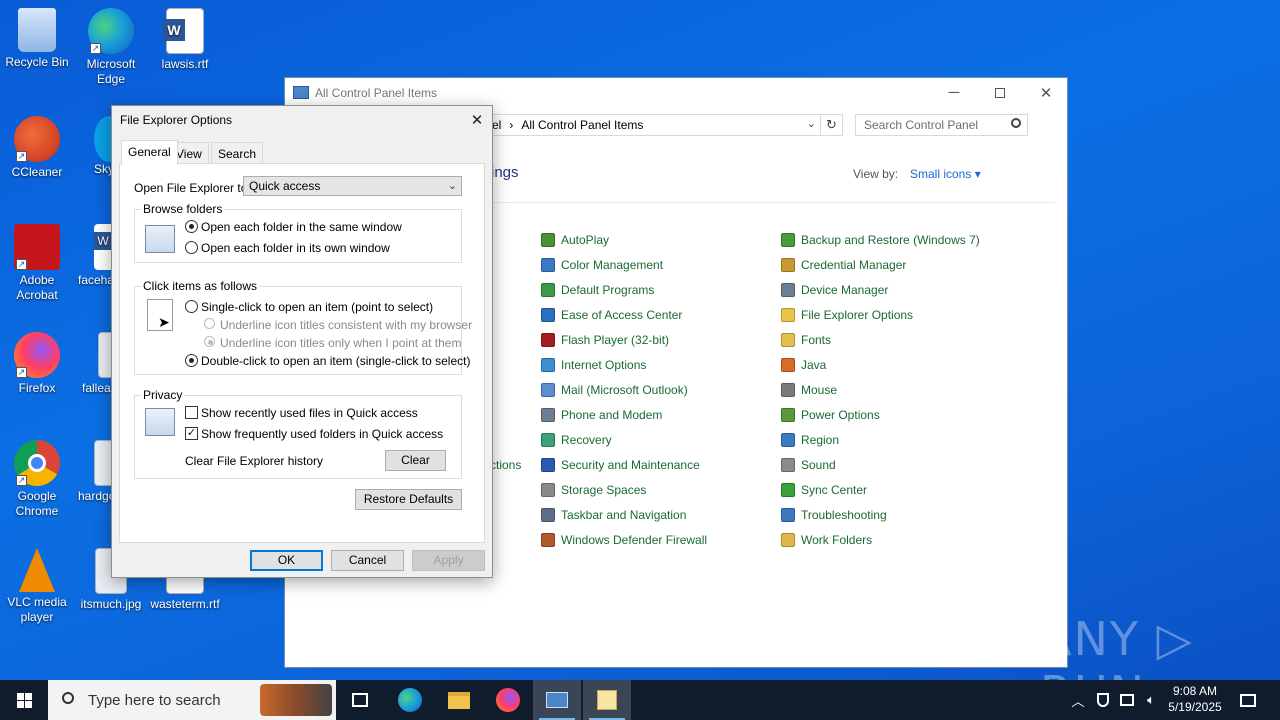 The height and width of the screenshot is (720, 1280). What do you see at coordinates (810, 440) in the screenshot?
I see `control-panel-item: Region` at bounding box center [810, 440].